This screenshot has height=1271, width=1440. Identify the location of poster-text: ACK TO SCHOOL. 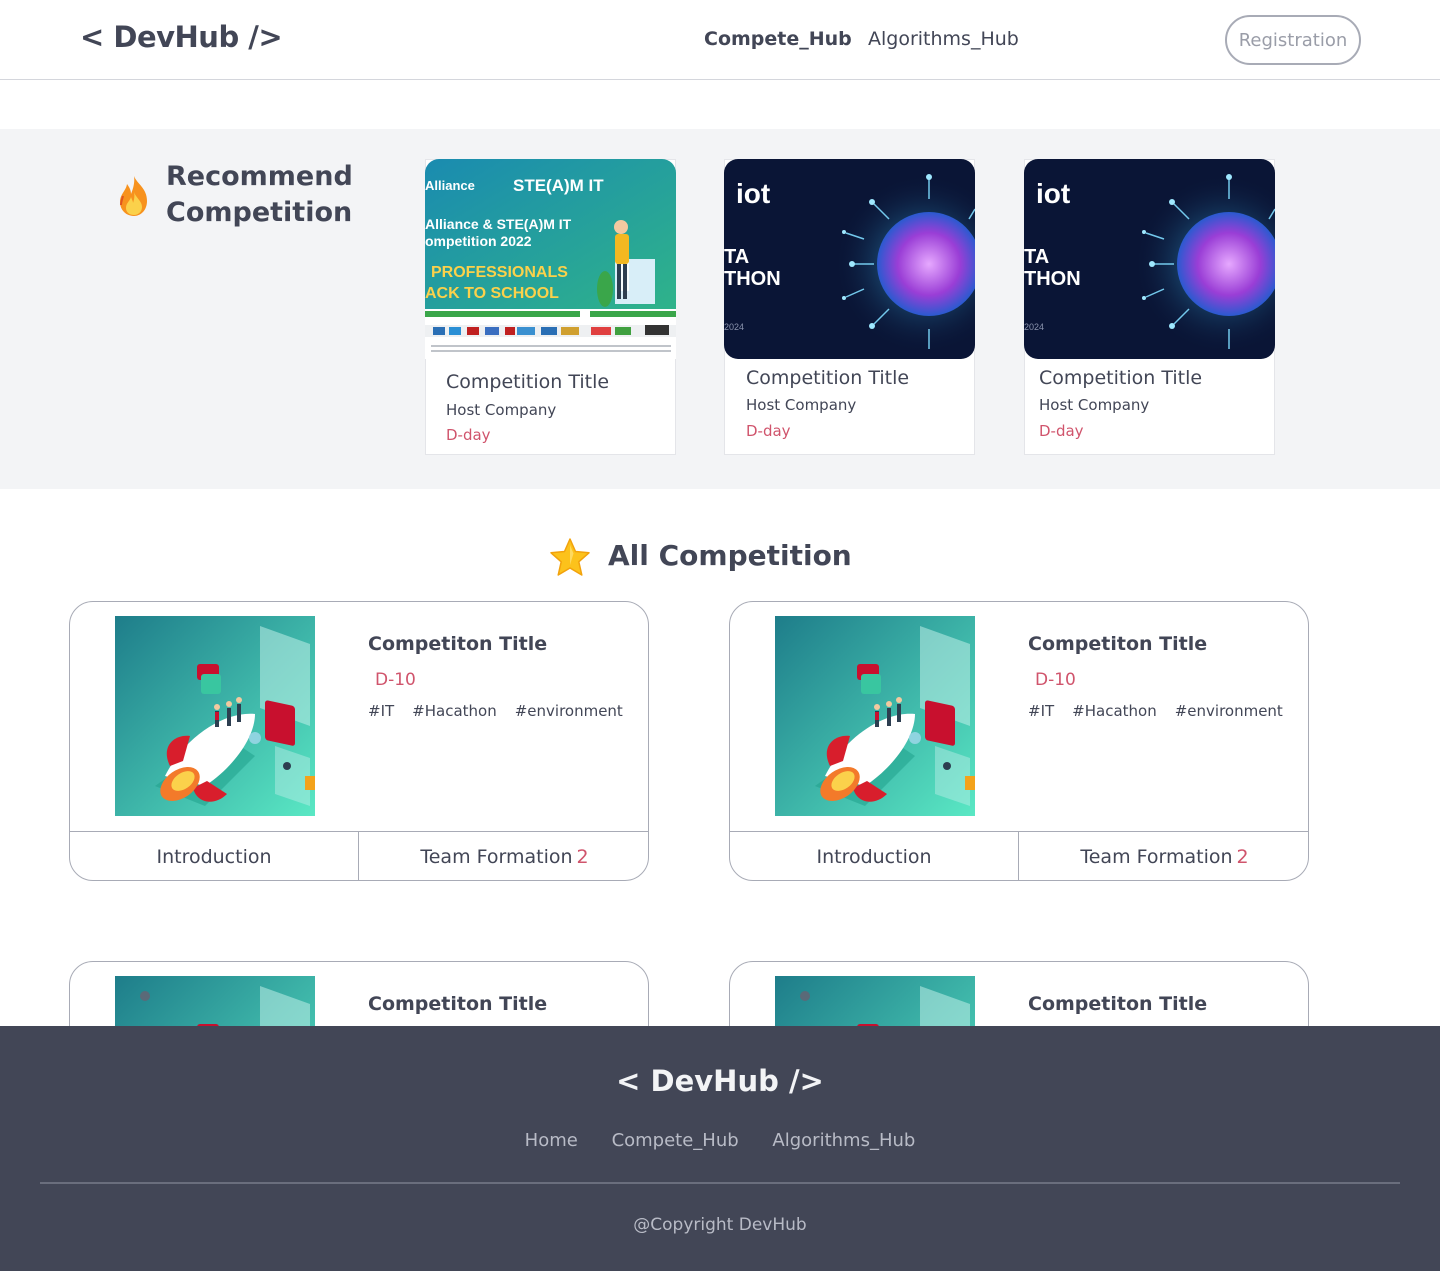
(492, 293).